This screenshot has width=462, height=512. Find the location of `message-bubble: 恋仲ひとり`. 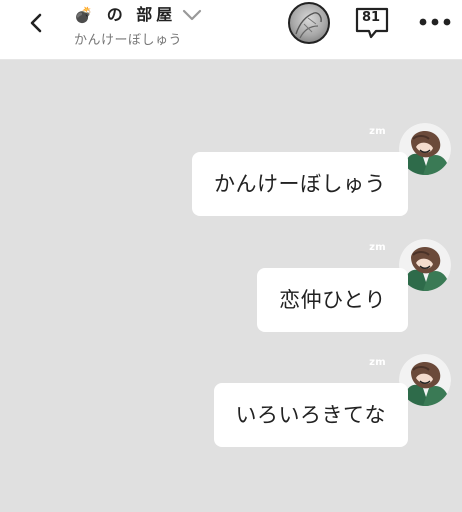

message-bubble: 恋仲ひとり is located at coordinates (332, 300).